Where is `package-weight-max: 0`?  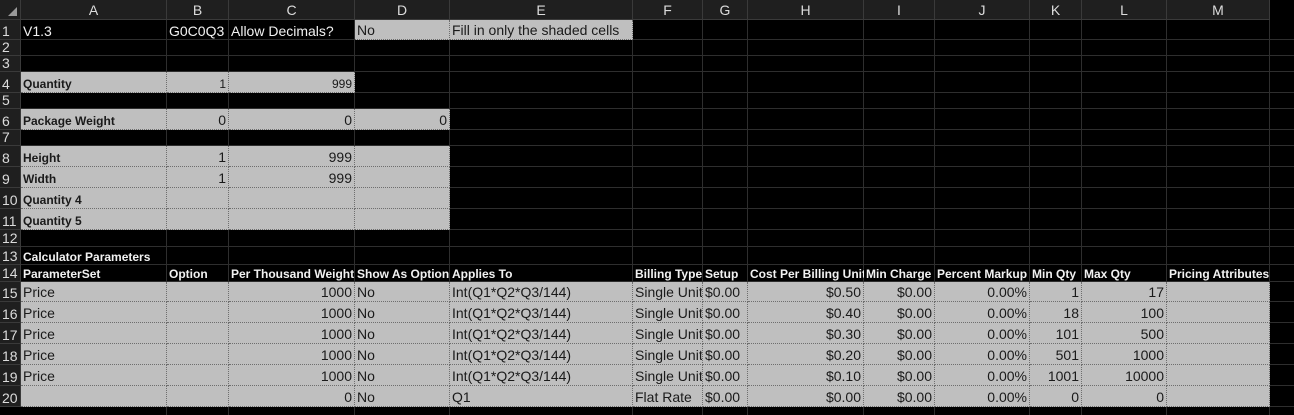
package-weight-max: 0 is located at coordinates (292, 119).